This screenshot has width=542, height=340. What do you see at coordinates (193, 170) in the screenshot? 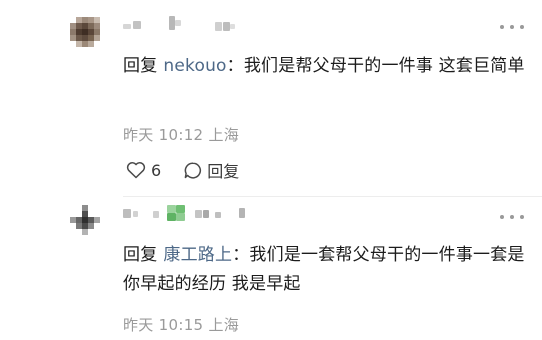
I see `comment-bubble-icon` at bounding box center [193, 170].